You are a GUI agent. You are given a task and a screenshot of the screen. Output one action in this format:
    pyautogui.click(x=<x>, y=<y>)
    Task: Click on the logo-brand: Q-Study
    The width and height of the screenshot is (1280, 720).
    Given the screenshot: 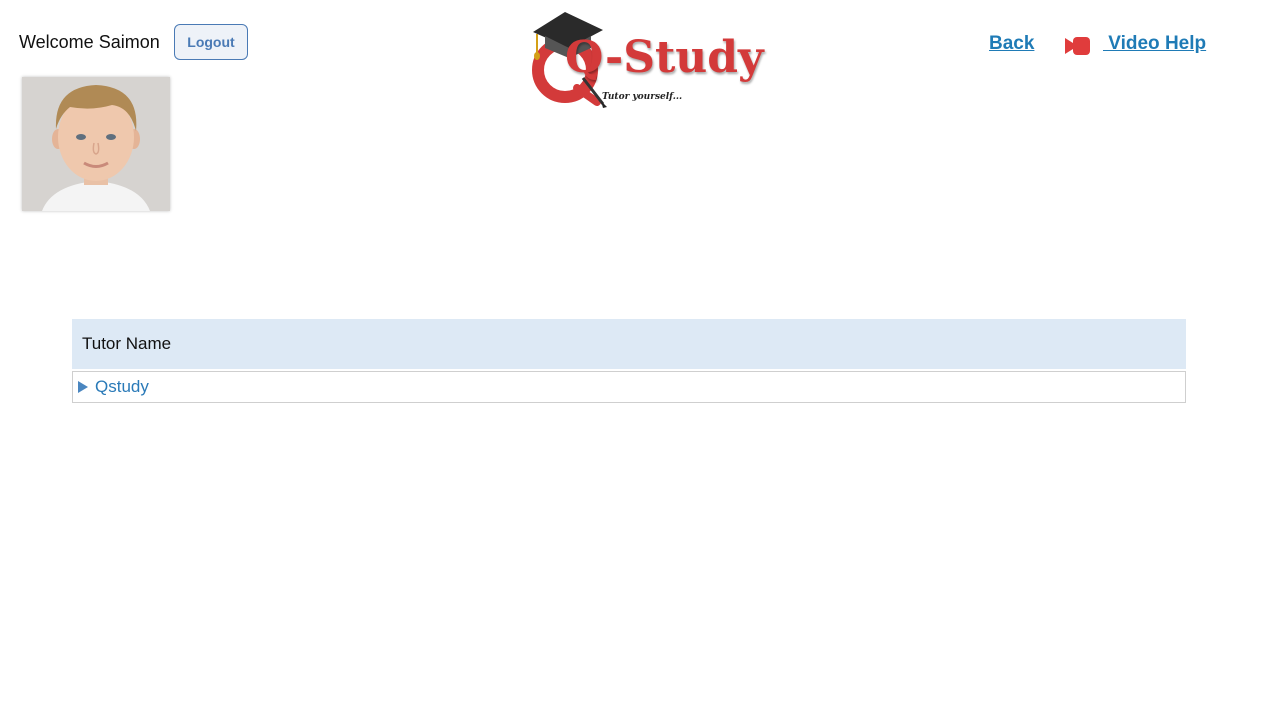 What is the action you would take?
    pyautogui.click(x=664, y=57)
    